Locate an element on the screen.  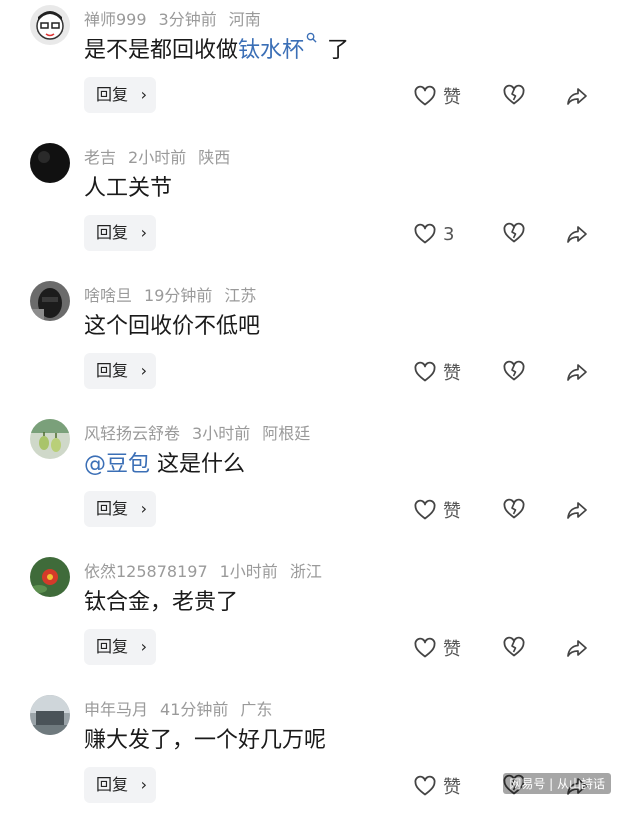
comment-text: 是不是都回收做钛水杯了 is located at coordinates (216, 48).